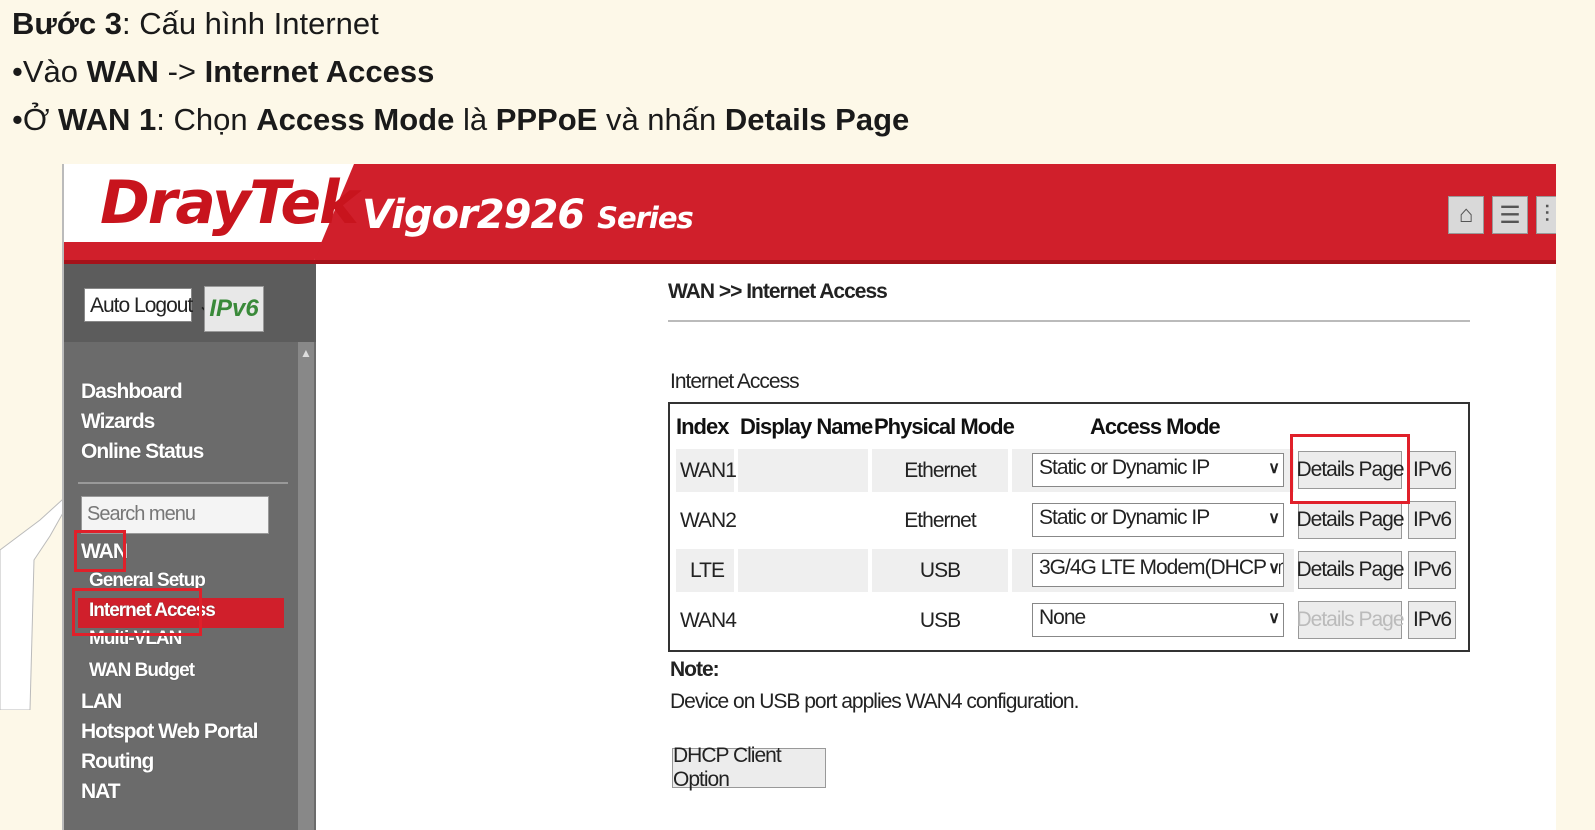  I want to click on instr-bold: Details Page, so click(817, 119).